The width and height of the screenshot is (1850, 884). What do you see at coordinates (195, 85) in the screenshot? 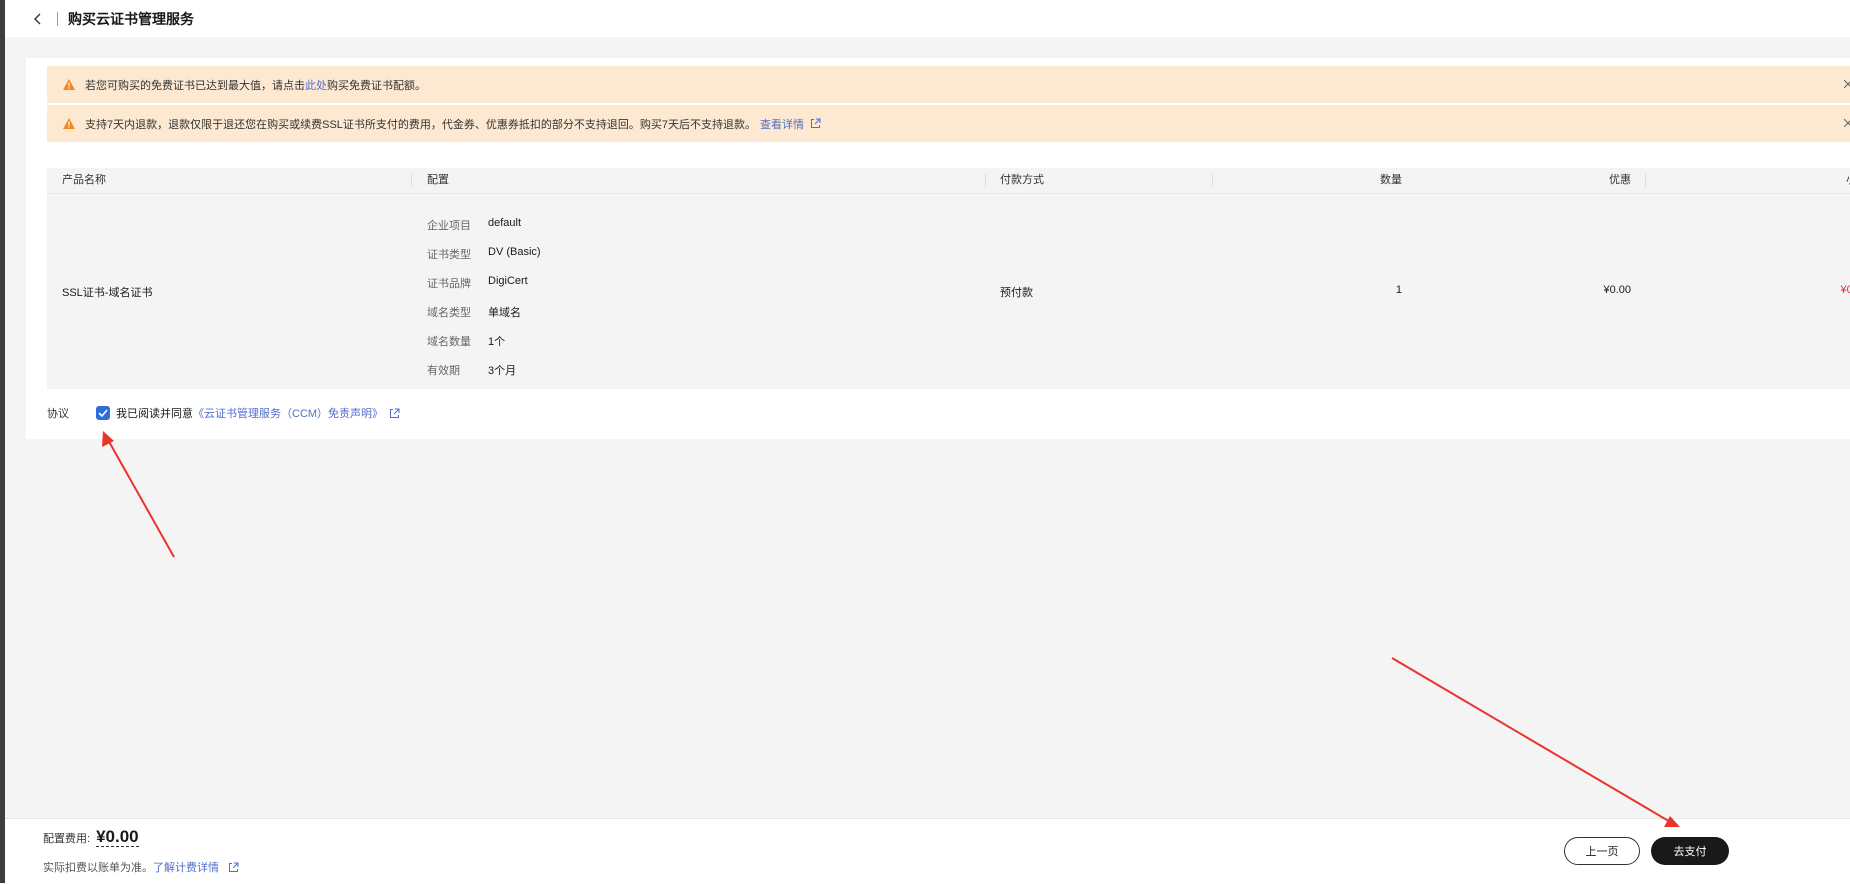
I see `alert-text: 若您可购买的免费证书已达到最大值，请点击` at bounding box center [195, 85].